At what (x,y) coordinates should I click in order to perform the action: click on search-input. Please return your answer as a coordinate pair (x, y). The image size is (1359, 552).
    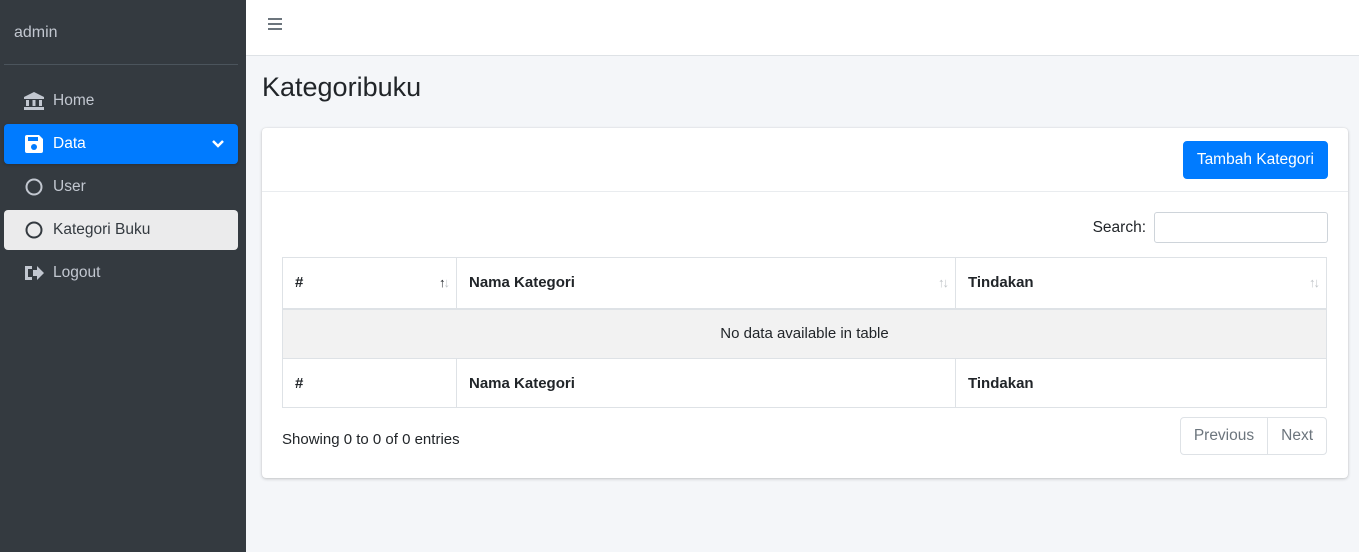
    Looking at the image, I should click on (1241, 227).